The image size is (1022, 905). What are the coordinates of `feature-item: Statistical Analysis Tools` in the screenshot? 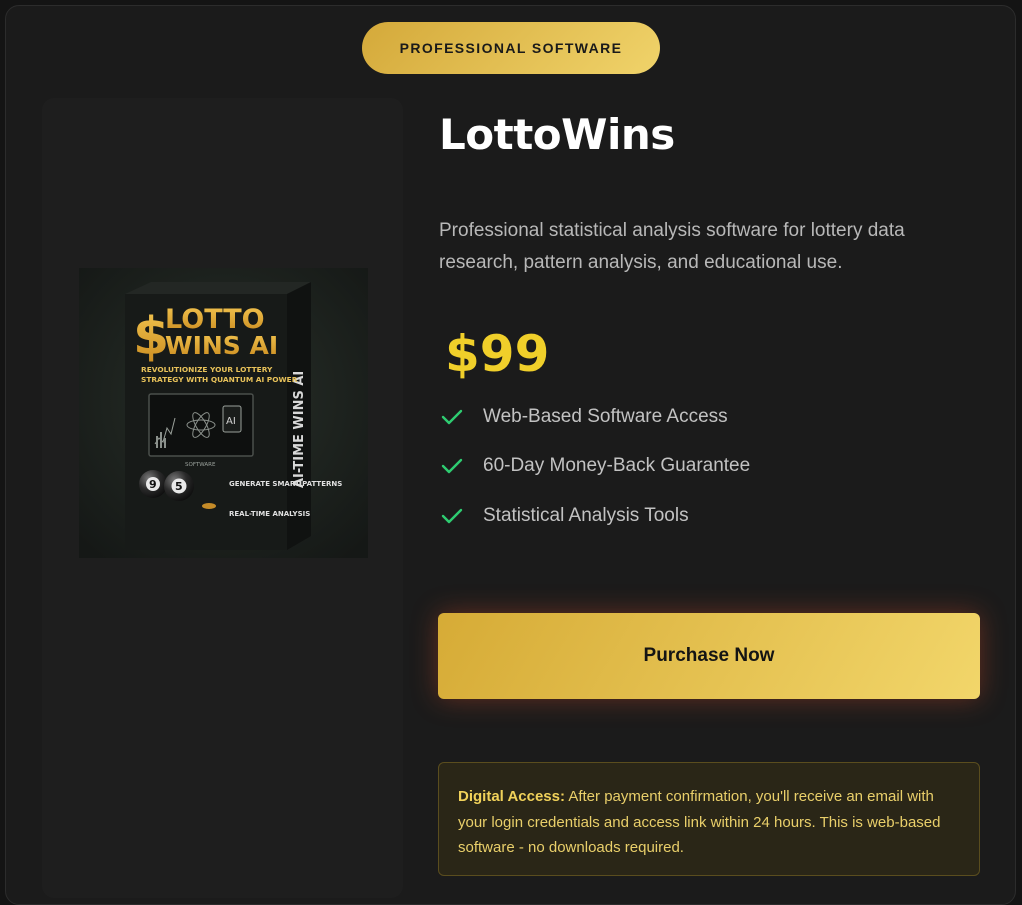 It's located at (564, 516).